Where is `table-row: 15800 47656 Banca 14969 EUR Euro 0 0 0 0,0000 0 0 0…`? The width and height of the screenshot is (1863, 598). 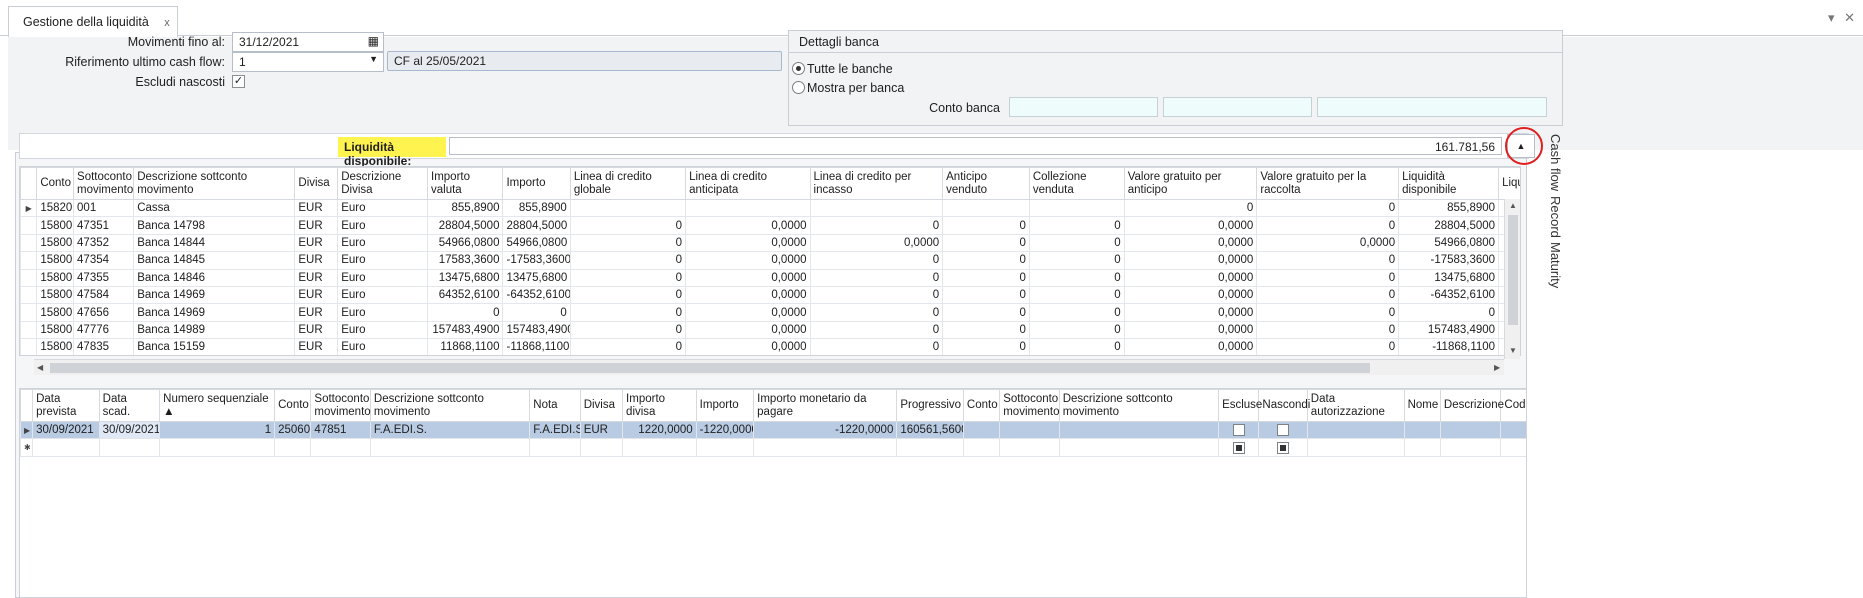 table-row: 15800 47656 Banca 14969 EUR Euro 0 0 0 0,0000 0 0 0… is located at coordinates (770, 312).